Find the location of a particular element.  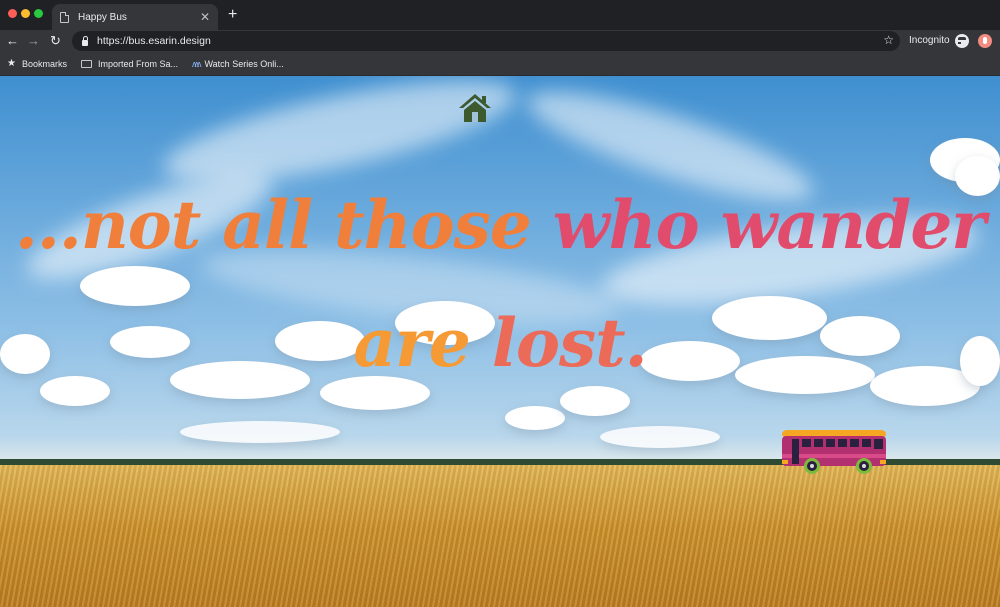

tab-strip: Happy Bus ✕ + is located at coordinates (500, 15).